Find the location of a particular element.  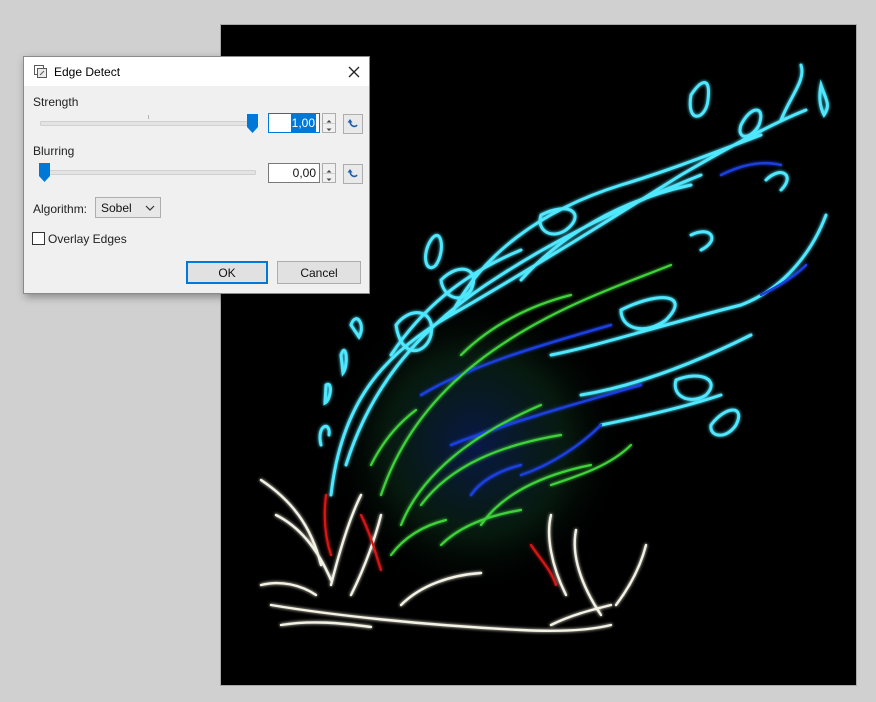

strength-label: Strength is located at coordinates (56, 102).